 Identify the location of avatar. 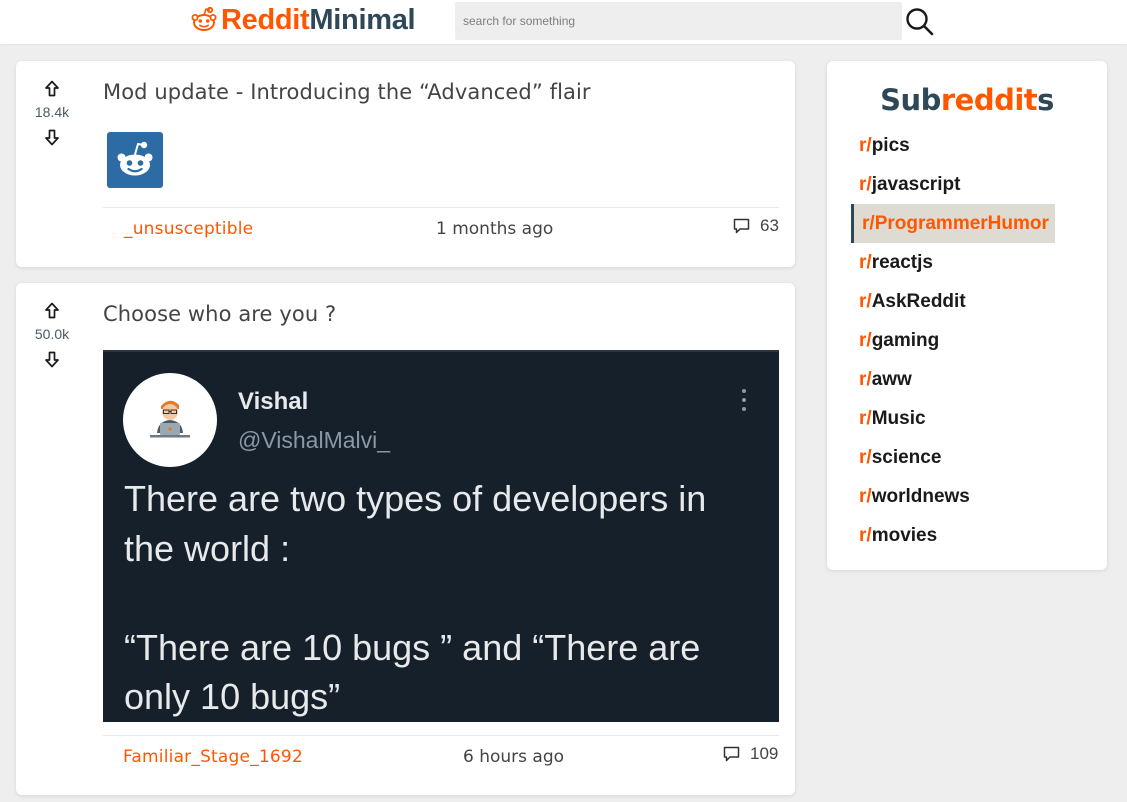
(170, 420).